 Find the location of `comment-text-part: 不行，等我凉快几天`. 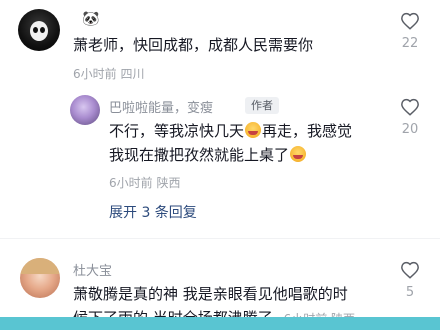

comment-text-part: 不行，等我凉快几天 is located at coordinates (177, 131).